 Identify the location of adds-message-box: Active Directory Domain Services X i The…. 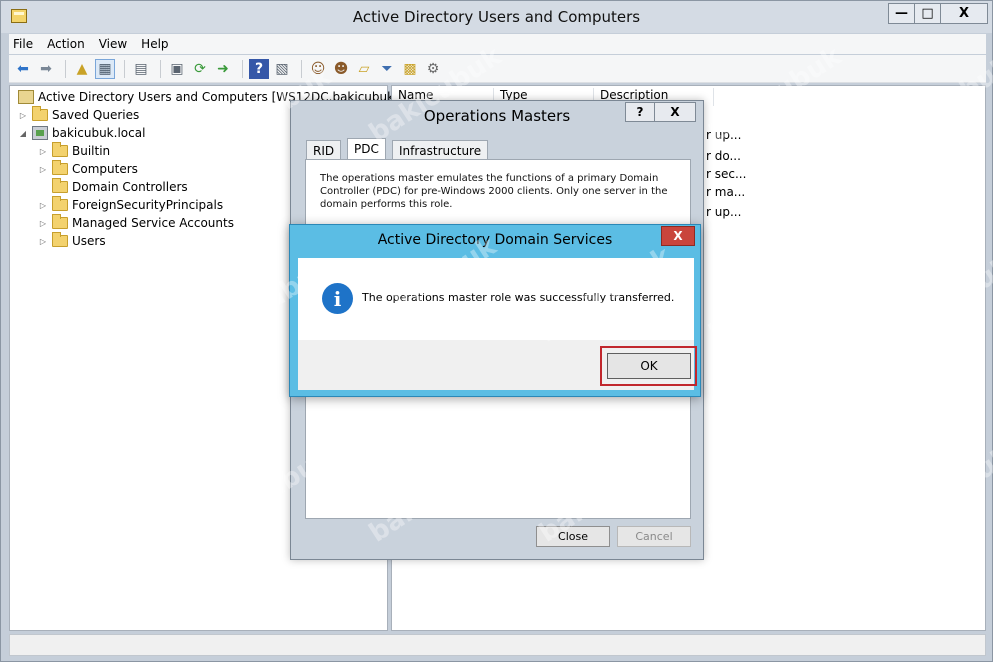
(495, 310).